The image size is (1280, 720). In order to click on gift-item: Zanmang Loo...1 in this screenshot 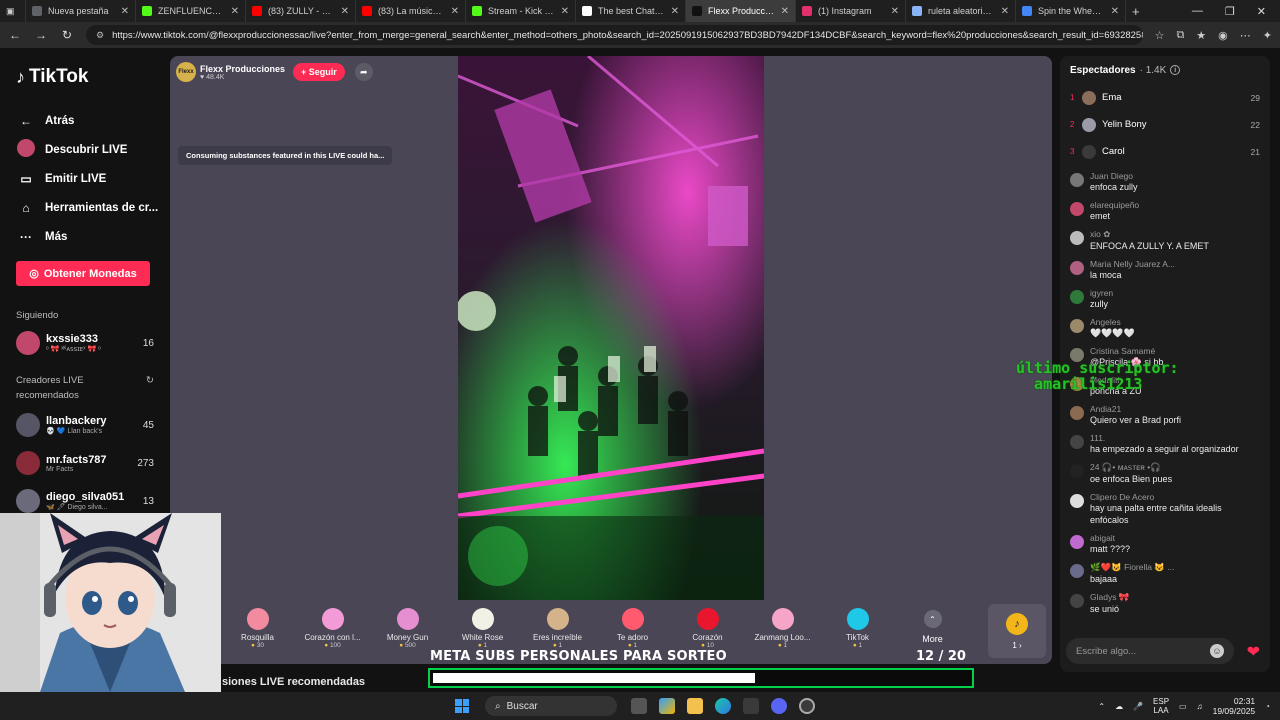, I will do `click(782, 632)`.